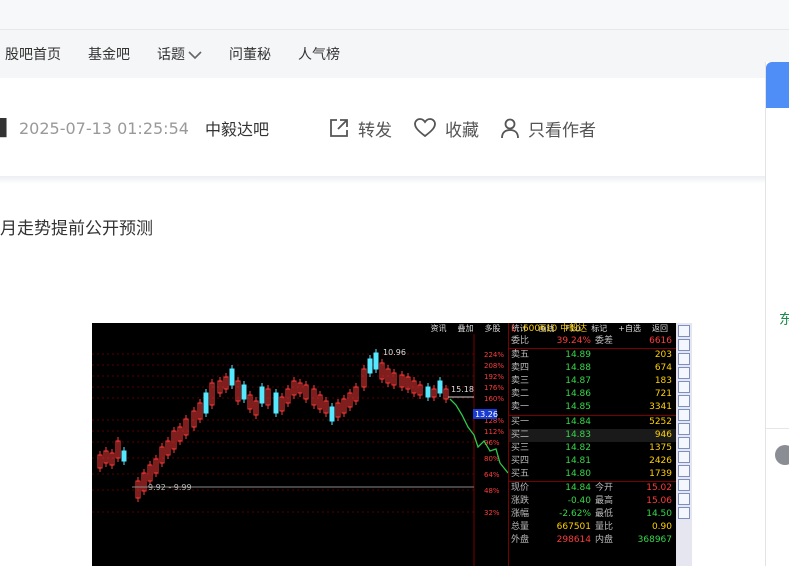 The width and height of the screenshot is (789, 566). I want to click on stat-row: 外盘 298614 内盘 368967, so click(591, 540).